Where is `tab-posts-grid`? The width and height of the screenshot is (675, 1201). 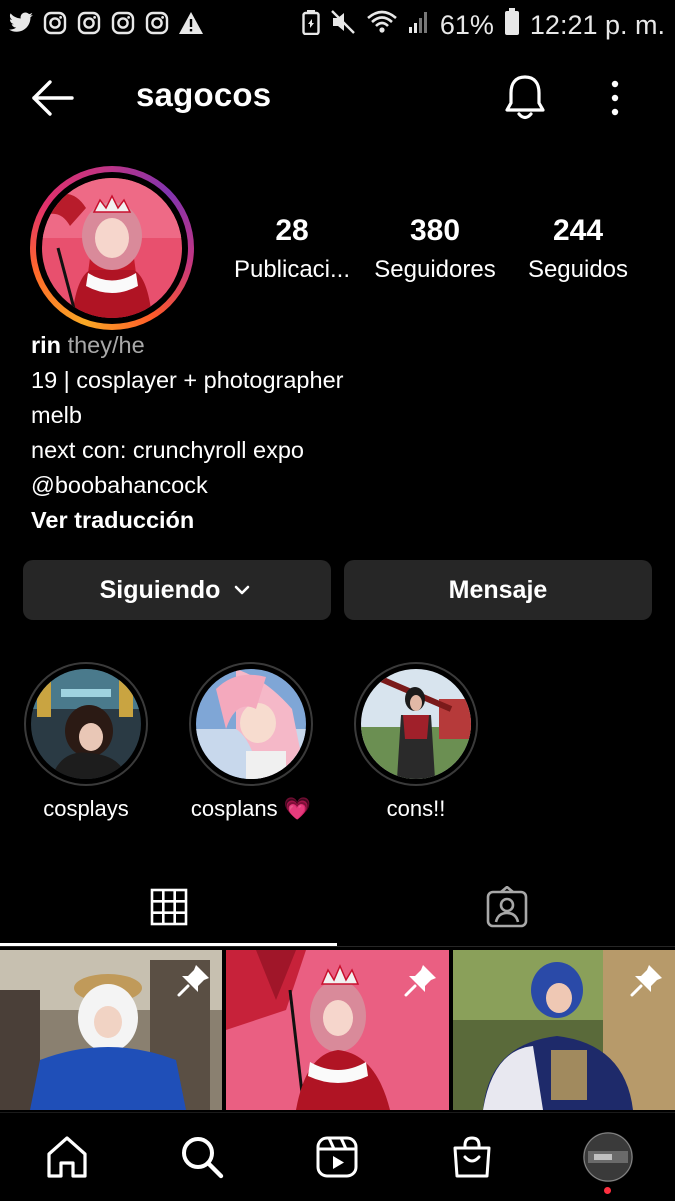
tab-posts-grid is located at coordinates (168, 907).